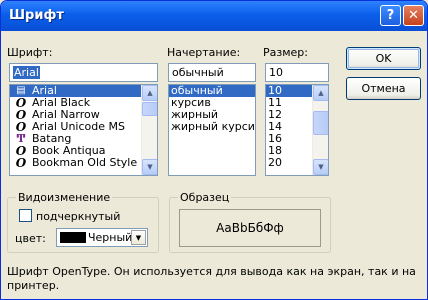 The width and height of the screenshot is (428, 300). I want to click on font-name: Bookman Old Style, so click(85, 162).